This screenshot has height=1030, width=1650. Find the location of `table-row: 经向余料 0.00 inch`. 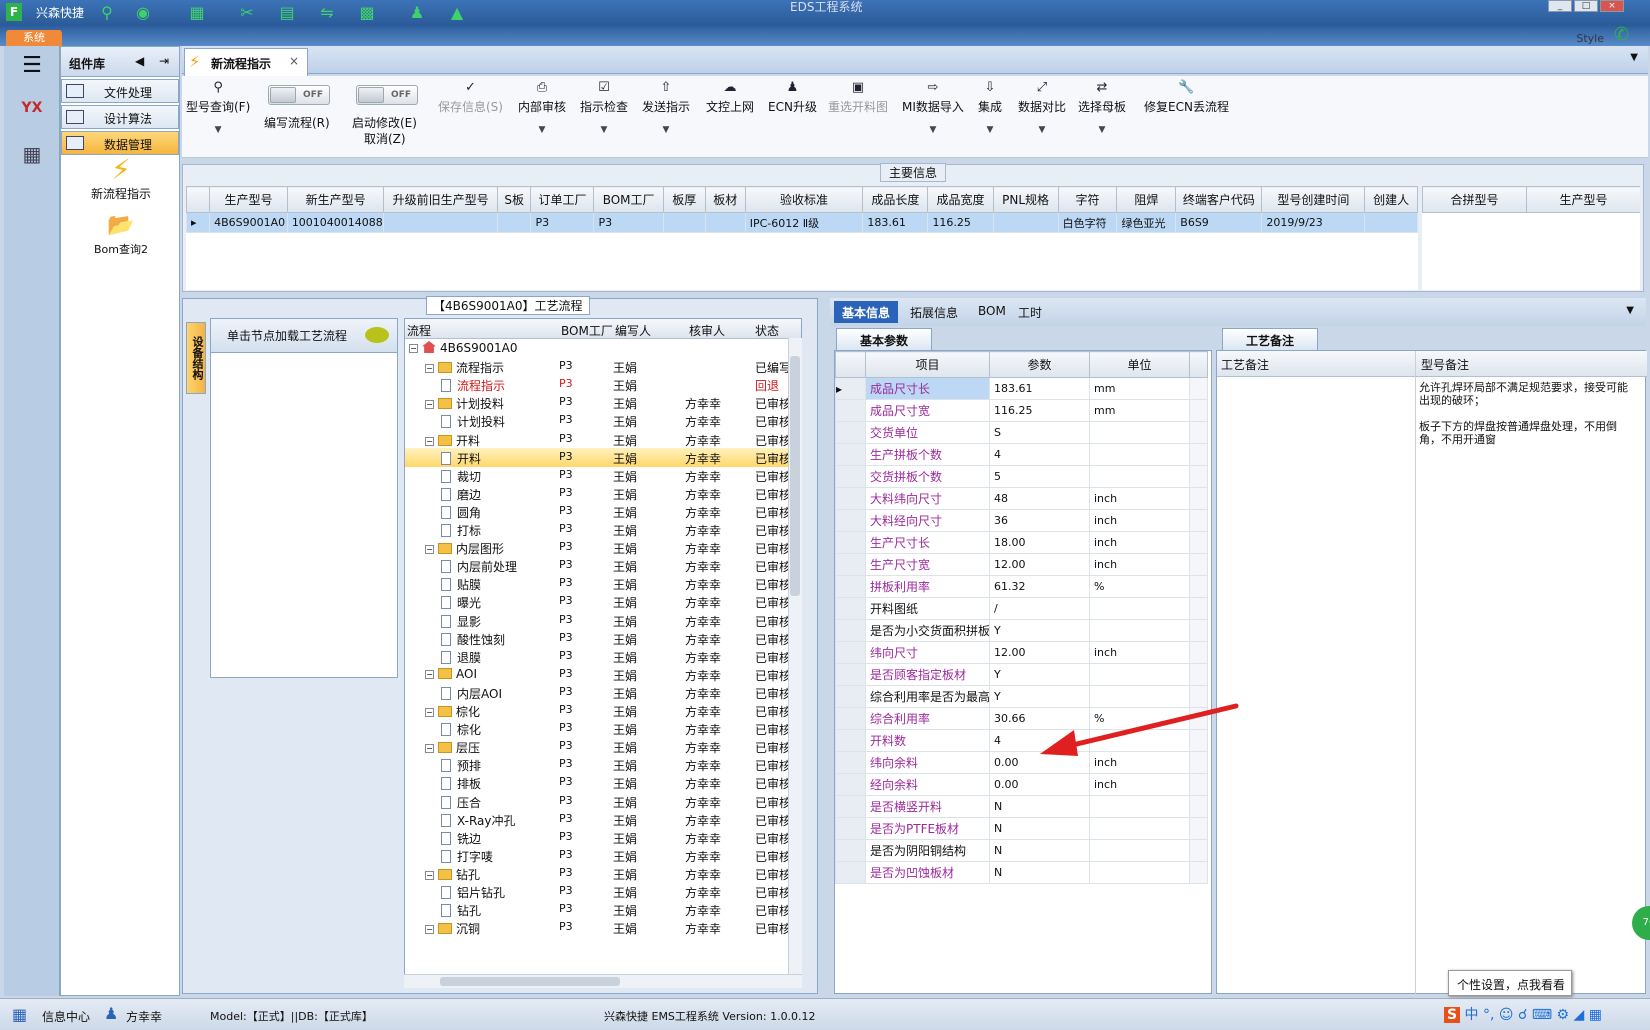

table-row: 经向余料 0.00 inch is located at coordinates (1021, 784).